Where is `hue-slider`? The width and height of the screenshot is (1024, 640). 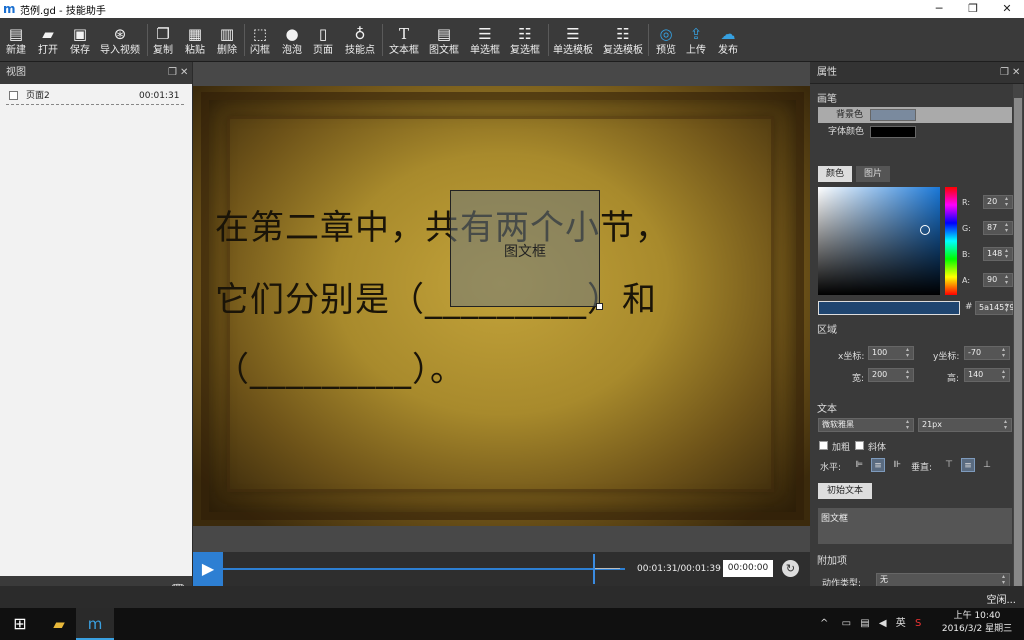 hue-slider is located at coordinates (951, 241).